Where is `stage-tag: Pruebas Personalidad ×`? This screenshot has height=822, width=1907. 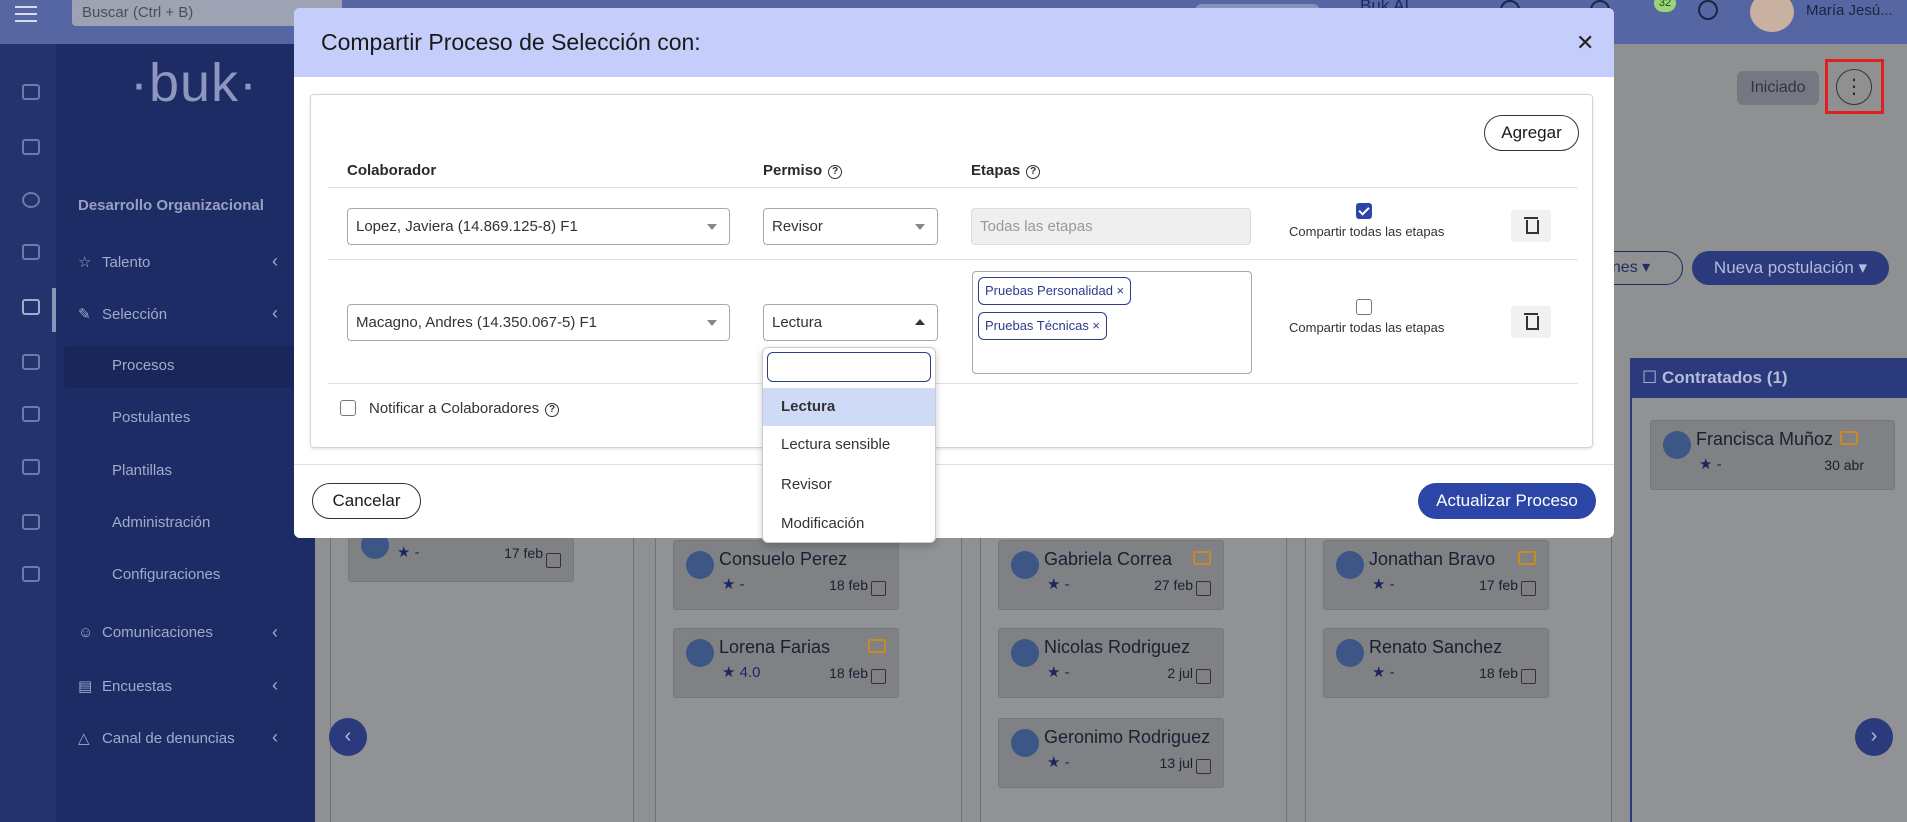 stage-tag: Pruebas Personalidad × is located at coordinates (1055, 291).